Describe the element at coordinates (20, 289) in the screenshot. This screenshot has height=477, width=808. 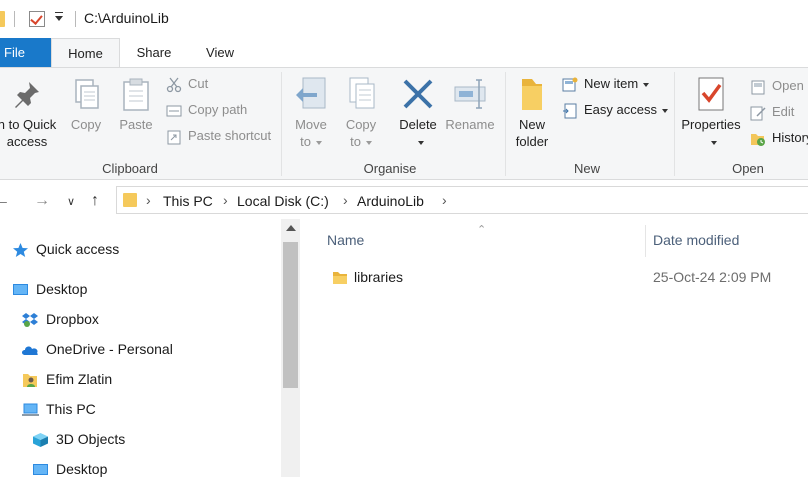
I see `desktop-icon` at that location.